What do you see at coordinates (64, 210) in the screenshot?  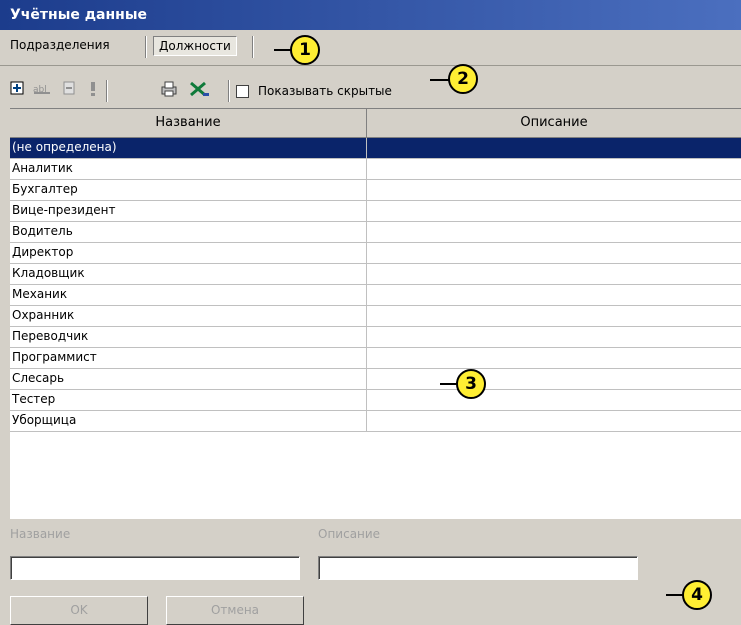 I see `cell-name: Вице-президент` at bounding box center [64, 210].